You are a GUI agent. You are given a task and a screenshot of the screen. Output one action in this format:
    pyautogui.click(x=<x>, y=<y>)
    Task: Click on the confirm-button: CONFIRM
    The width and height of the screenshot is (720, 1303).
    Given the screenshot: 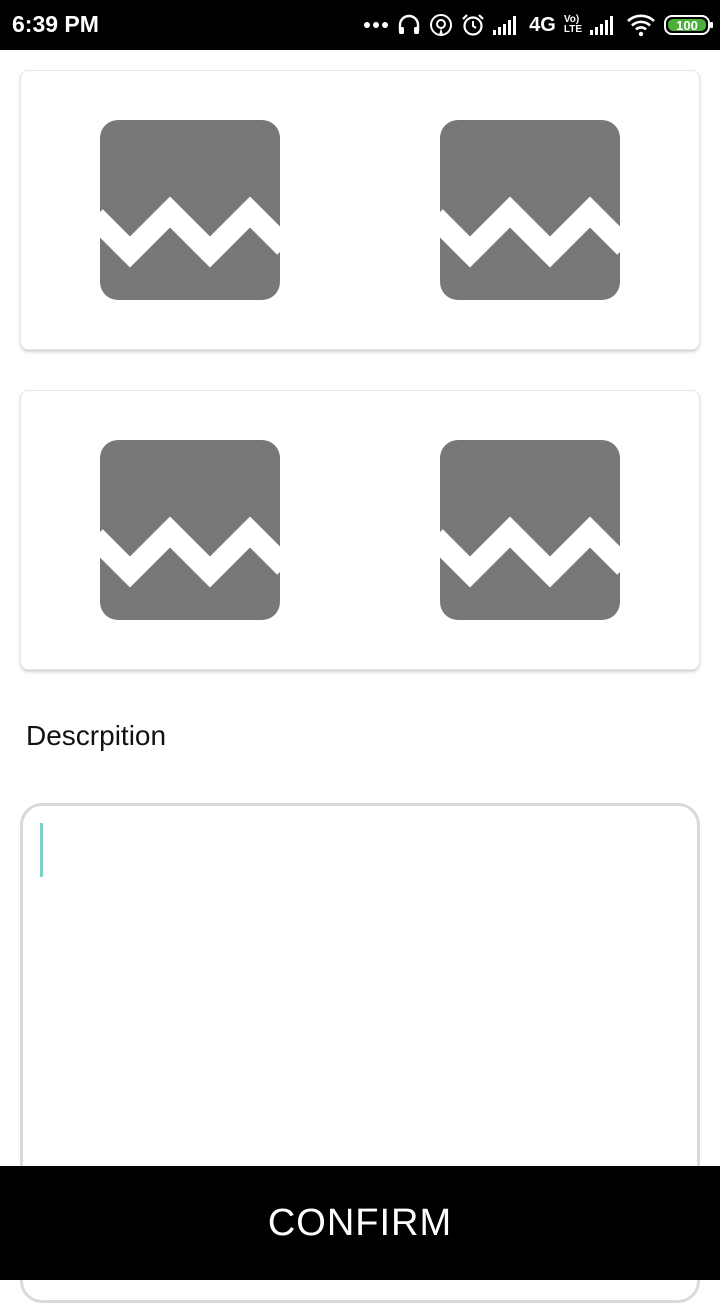 What is the action you would take?
    pyautogui.click(x=360, y=1223)
    